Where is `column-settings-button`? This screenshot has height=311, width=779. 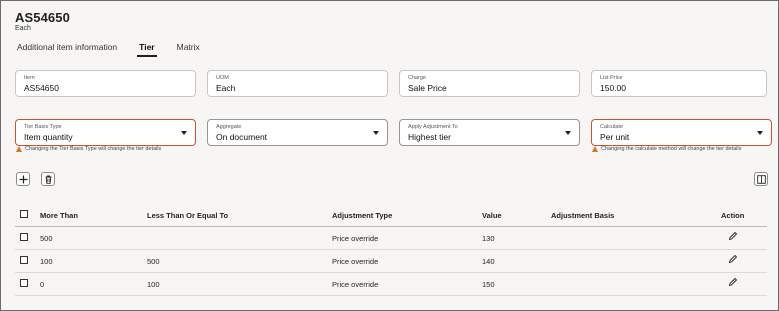
column-settings-button is located at coordinates (761, 179).